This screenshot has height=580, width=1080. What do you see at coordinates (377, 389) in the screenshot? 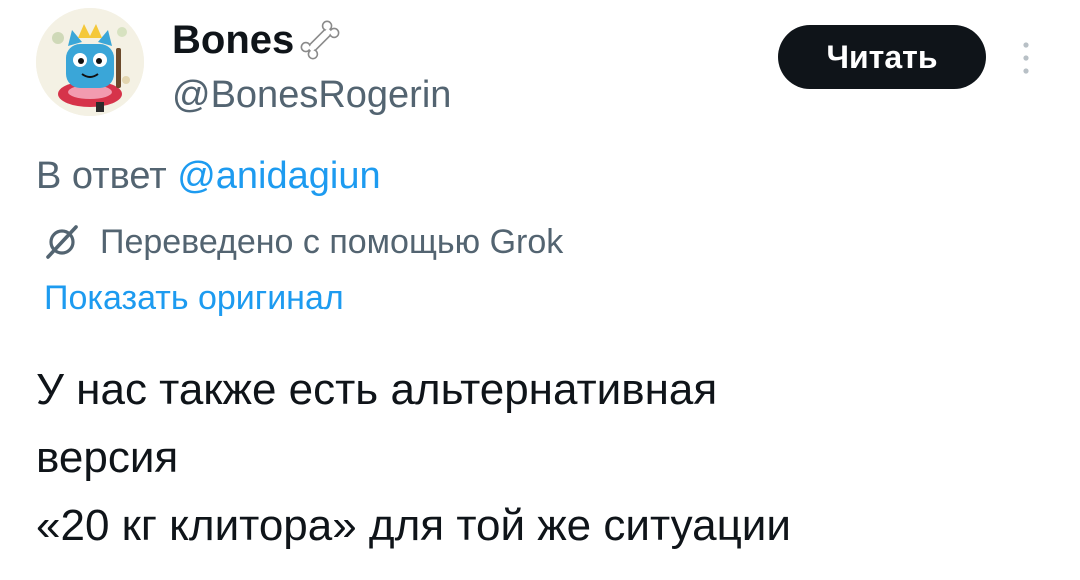
I see `tweet-line: У нас также есть альтернативная` at bounding box center [377, 389].